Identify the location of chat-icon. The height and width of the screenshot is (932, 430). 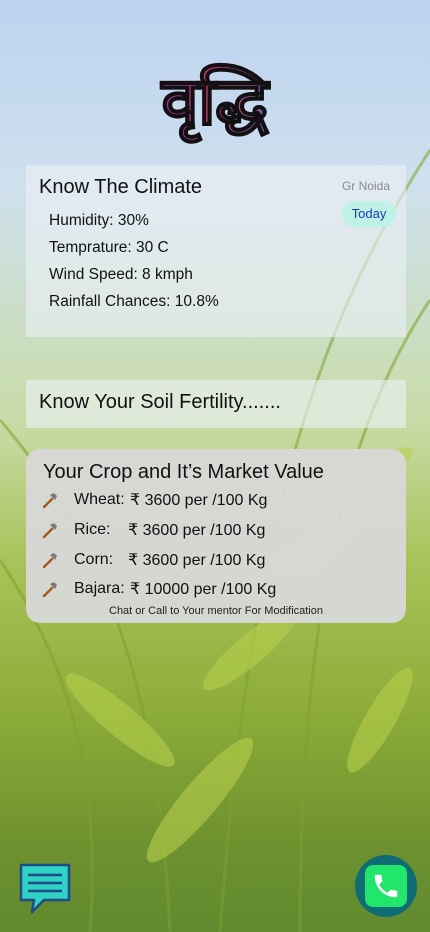
(45, 888).